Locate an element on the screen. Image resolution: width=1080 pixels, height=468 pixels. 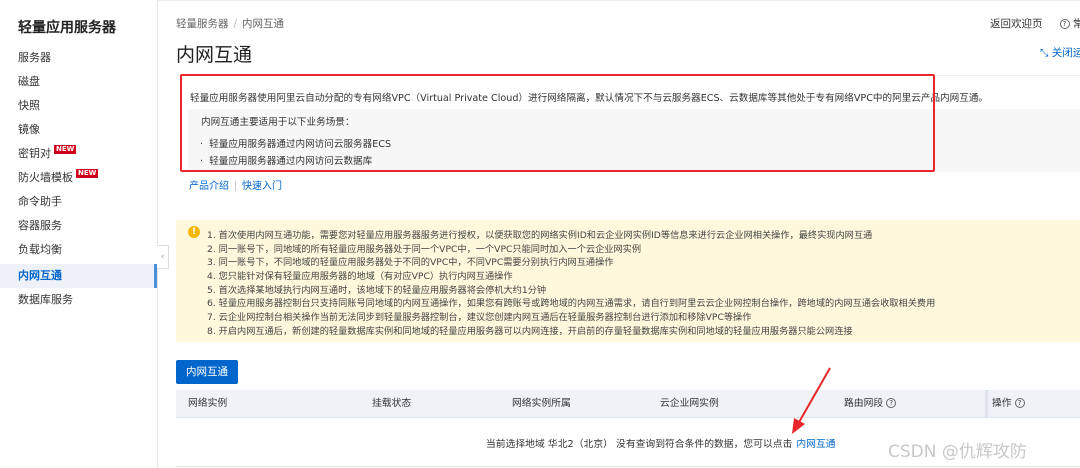
breadcrumb-current: 内网互通 is located at coordinates (263, 24).